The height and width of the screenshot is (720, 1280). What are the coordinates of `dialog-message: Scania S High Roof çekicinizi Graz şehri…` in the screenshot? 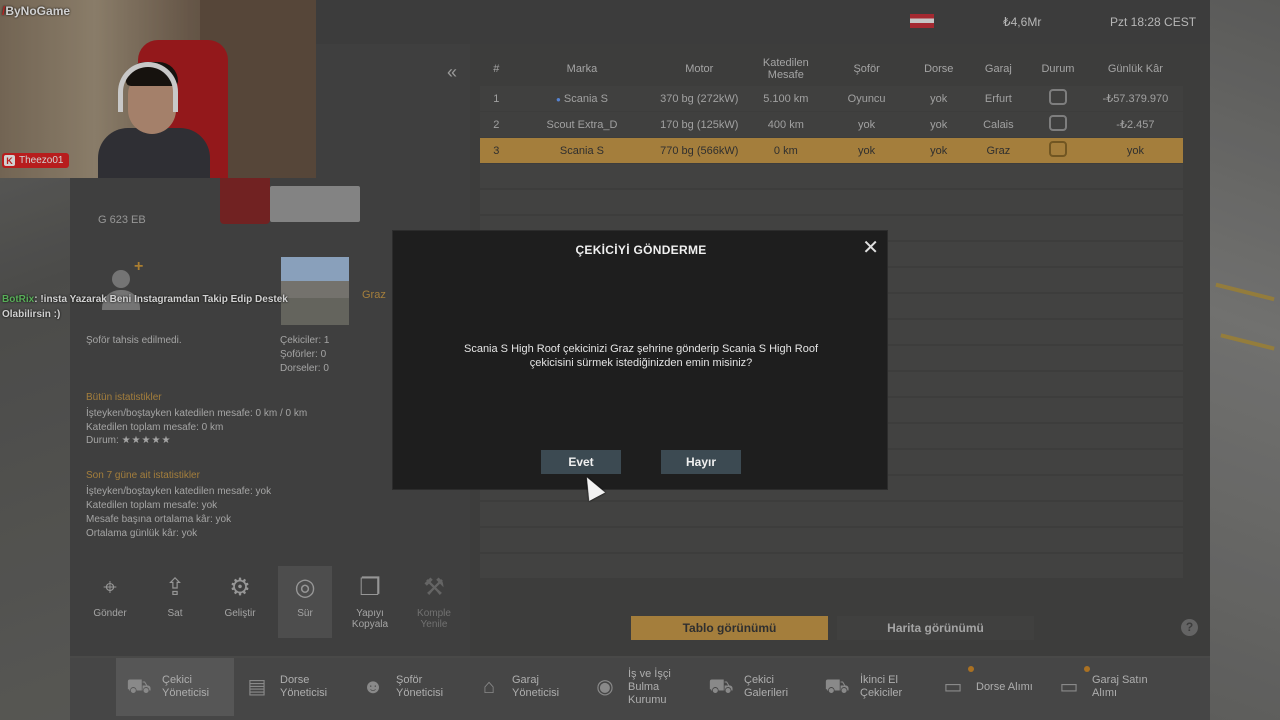 It's located at (640, 356).